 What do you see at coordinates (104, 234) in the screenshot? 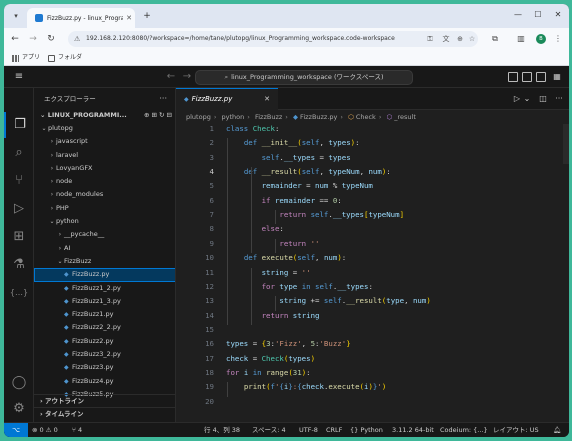
I see `tree-folder-item: › __pycache__` at bounding box center [104, 234].